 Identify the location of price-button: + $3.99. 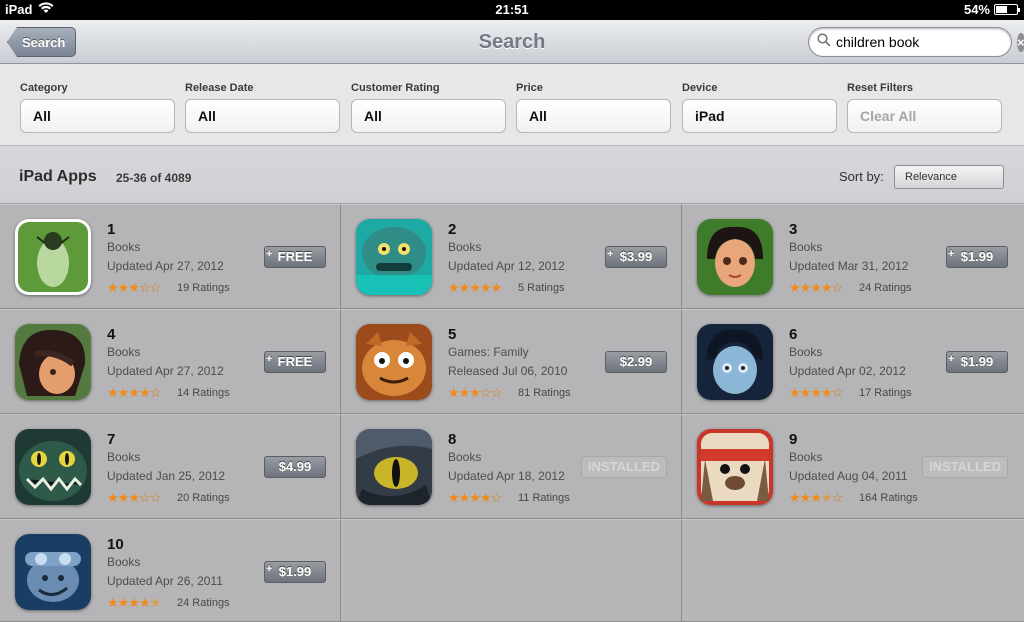
(636, 257).